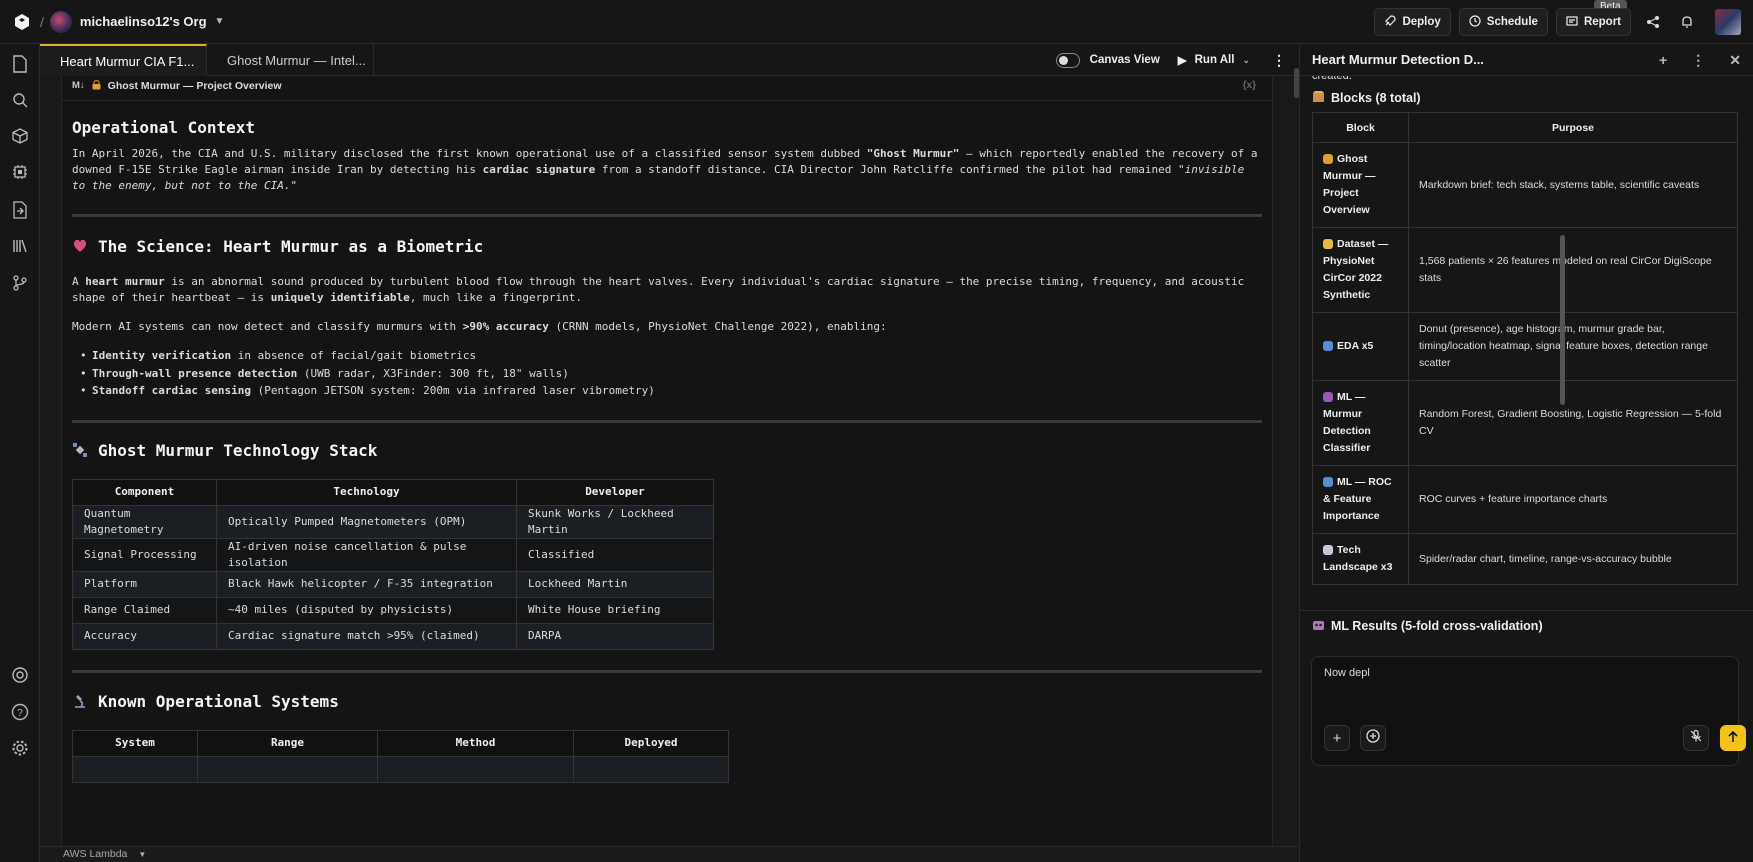  Describe the element at coordinates (80, 246) in the screenshot. I see `anatomical-heart-icon` at that location.